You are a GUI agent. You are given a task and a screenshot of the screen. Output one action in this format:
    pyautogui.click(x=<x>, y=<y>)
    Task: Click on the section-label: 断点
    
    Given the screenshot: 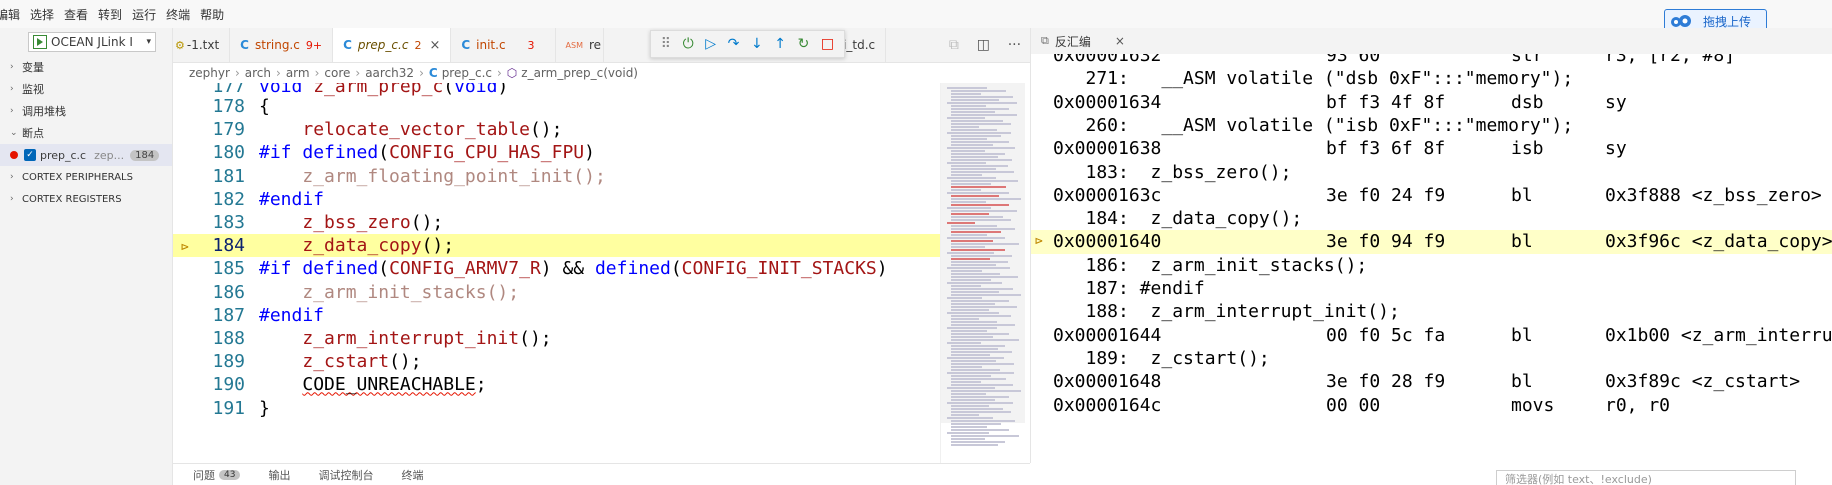 What is the action you would take?
    pyautogui.click(x=33, y=133)
    